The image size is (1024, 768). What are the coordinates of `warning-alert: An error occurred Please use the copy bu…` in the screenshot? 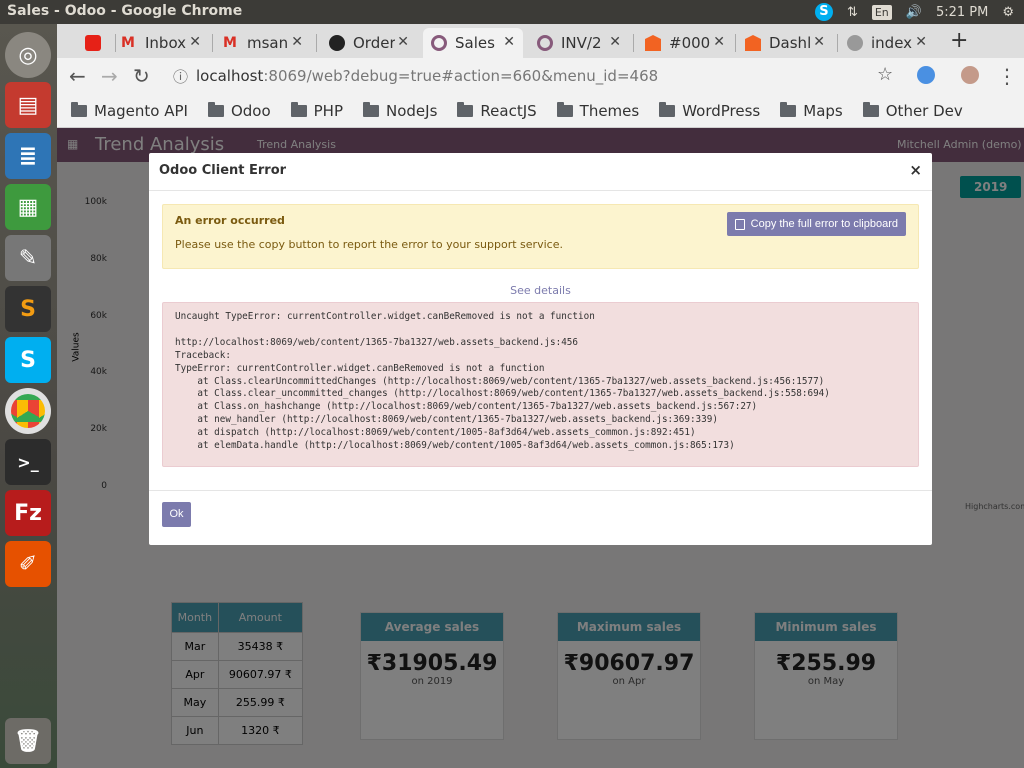 It's located at (540, 236).